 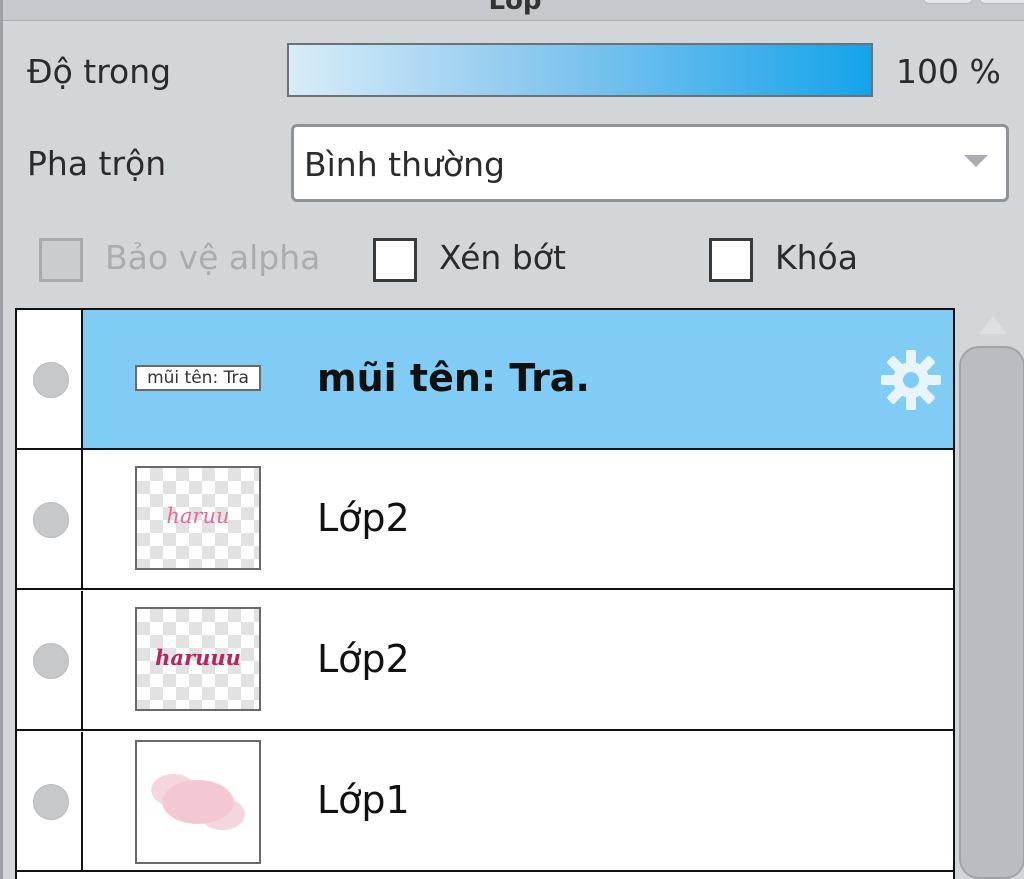 What do you see at coordinates (502, 257) in the screenshot?
I see `clipping-label: Xén bớt` at bounding box center [502, 257].